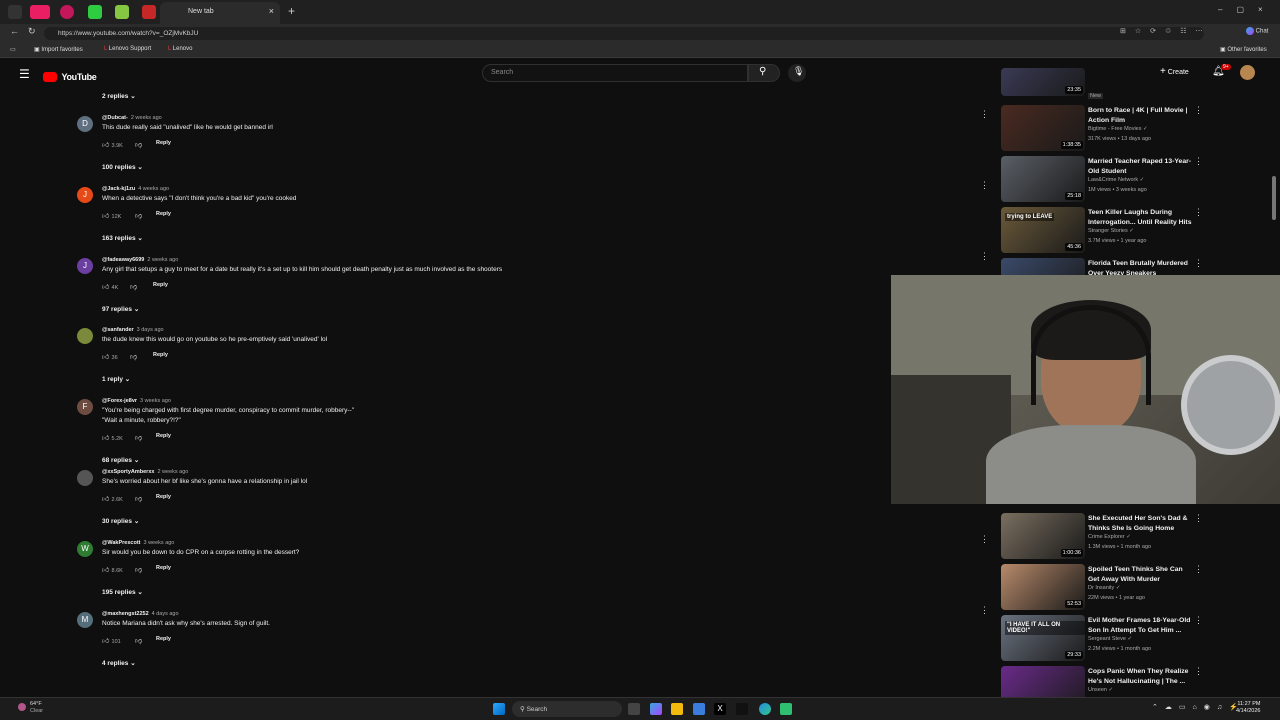 The height and width of the screenshot is (720, 1280). Describe the element at coordinates (127, 49) in the screenshot. I see `favorite-lenovo-support: L Lenovo Support` at that location.